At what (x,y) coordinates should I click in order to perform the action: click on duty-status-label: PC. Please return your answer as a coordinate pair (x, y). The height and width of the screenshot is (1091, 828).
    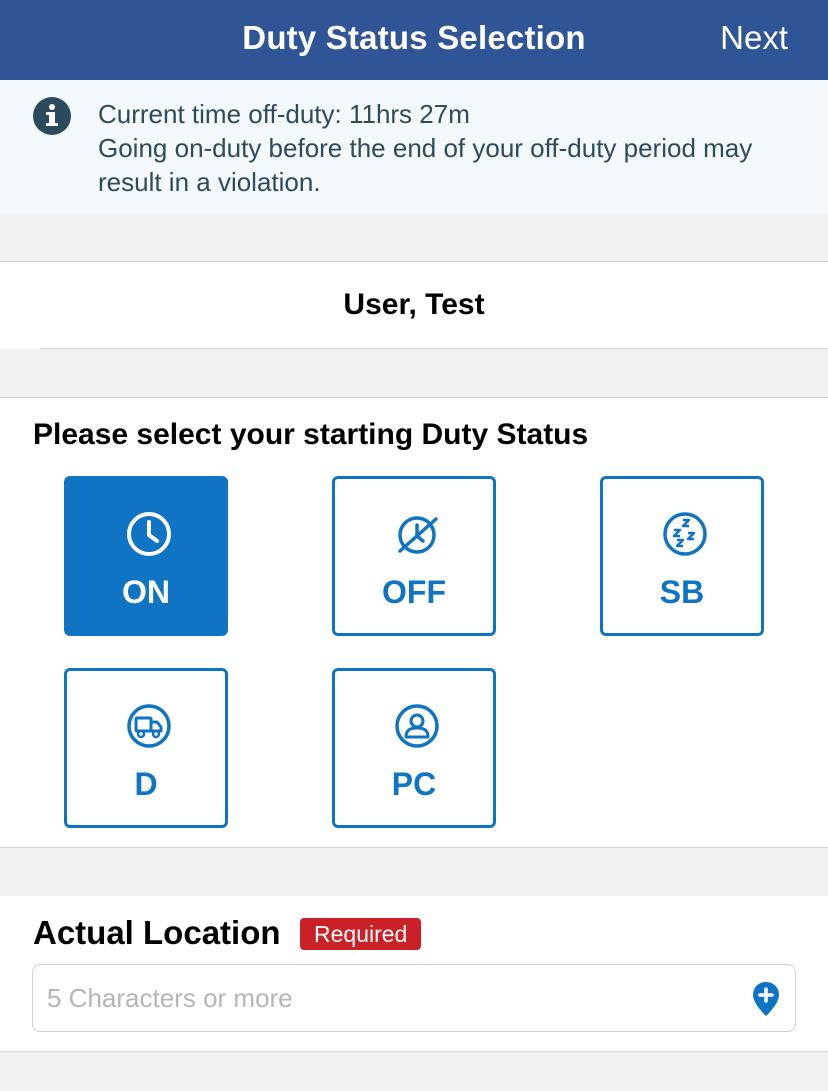
    Looking at the image, I should click on (414, 784).